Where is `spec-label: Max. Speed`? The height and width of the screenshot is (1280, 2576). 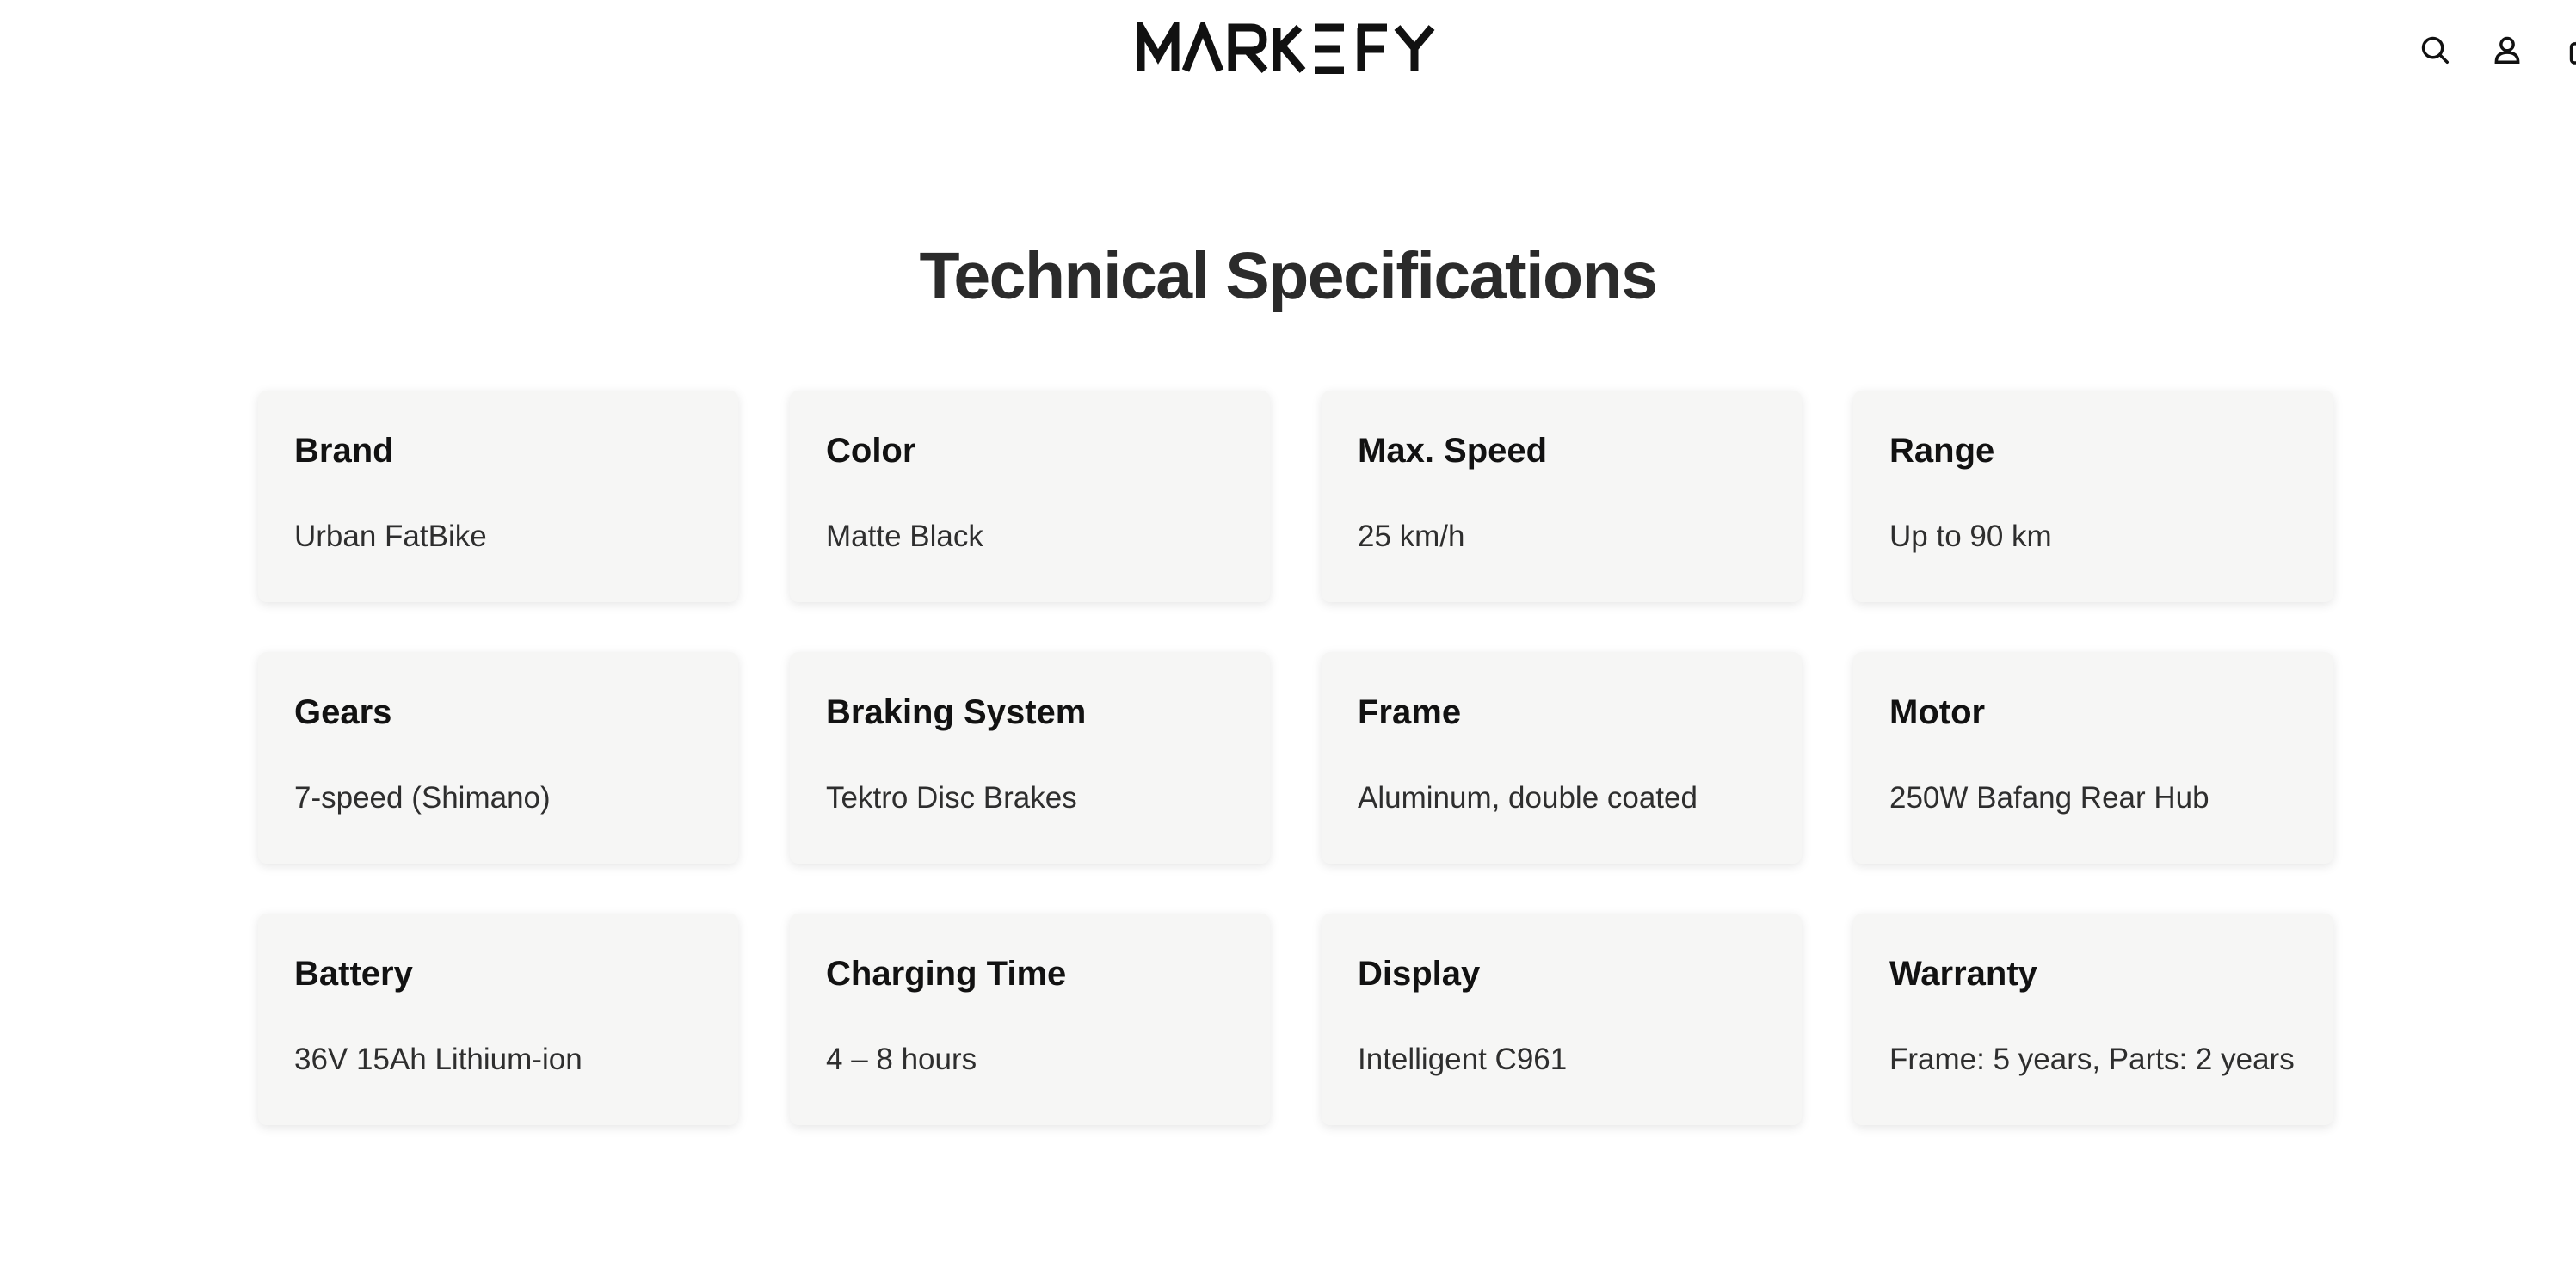 spec-label: Max. Speed is located at coordinates (1453, 451).